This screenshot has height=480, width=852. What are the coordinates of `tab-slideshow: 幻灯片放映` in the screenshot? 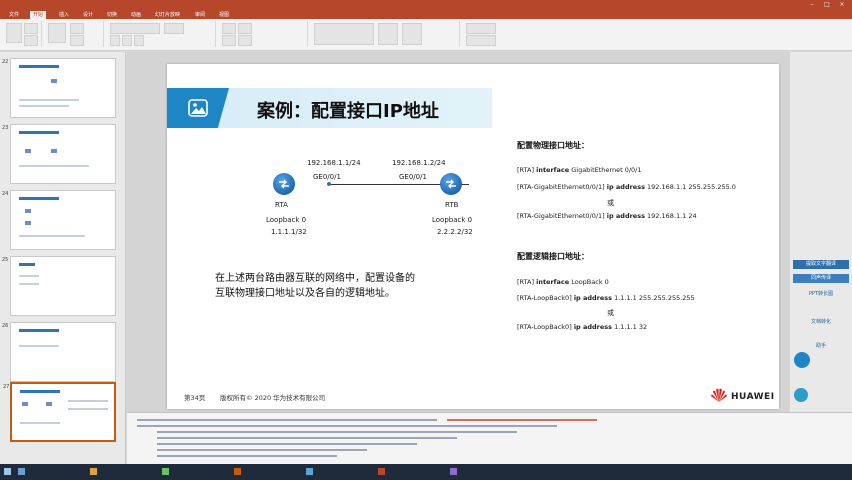 It's located at (167, 15).